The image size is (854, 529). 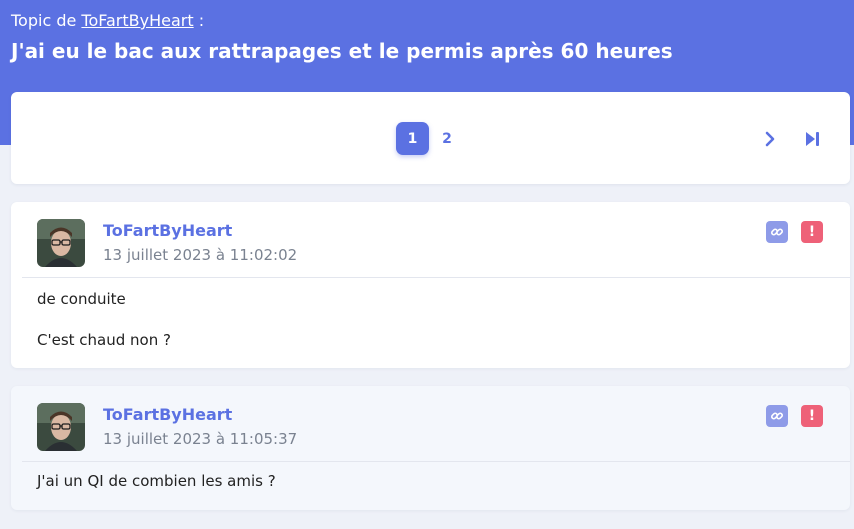 I want to click on post-text-line: J'ai un QI de combien les amis ?, so click(x=156, y=481).